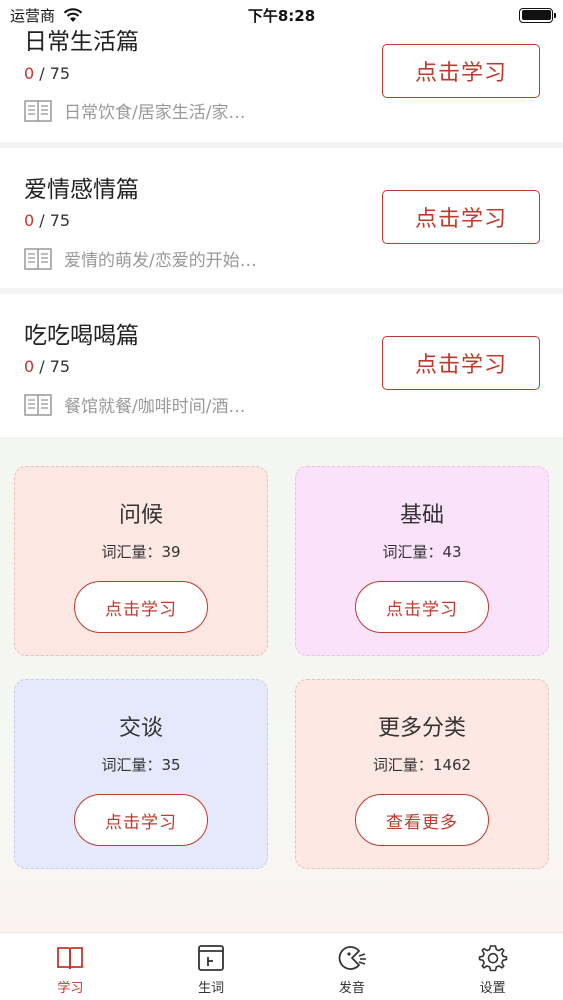  I want to click on battery-icon, so click(537, 15).